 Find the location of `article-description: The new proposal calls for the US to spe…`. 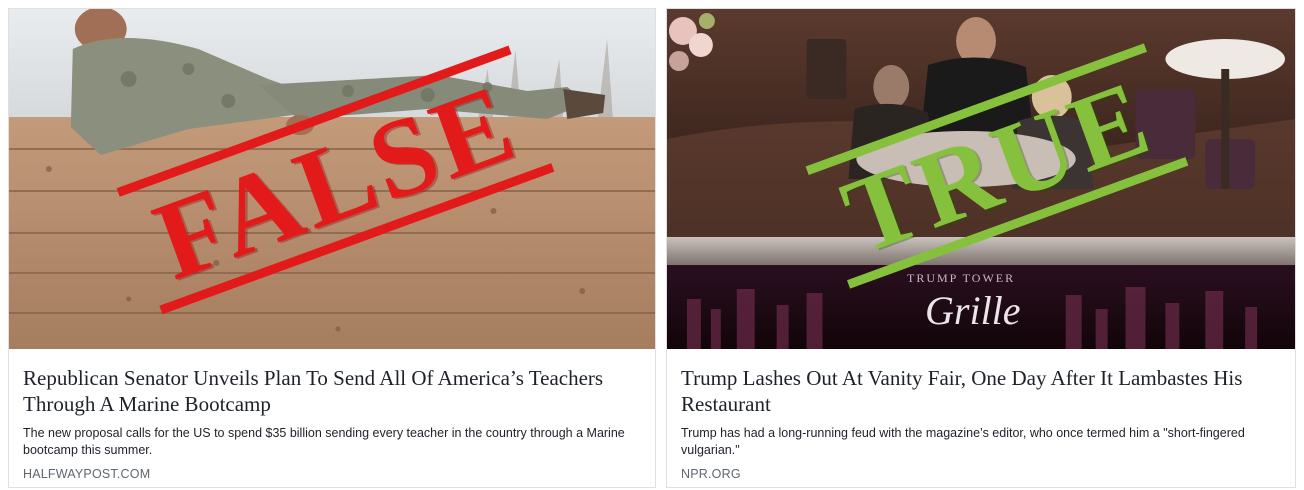

article-description: The new proposal calls for the US to spe… is located at coordinates (324, 441).